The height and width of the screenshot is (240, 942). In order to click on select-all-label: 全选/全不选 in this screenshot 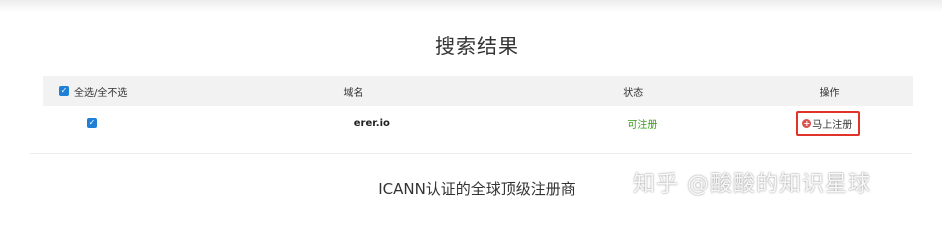, I will do `click(101, 93)`.